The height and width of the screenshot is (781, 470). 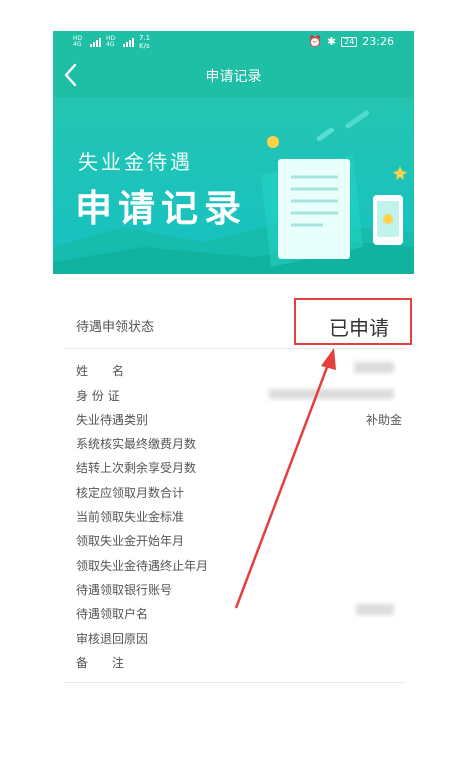 I want to click on detail-label: 领取失业金开始年月, so click(x=130, y=541).